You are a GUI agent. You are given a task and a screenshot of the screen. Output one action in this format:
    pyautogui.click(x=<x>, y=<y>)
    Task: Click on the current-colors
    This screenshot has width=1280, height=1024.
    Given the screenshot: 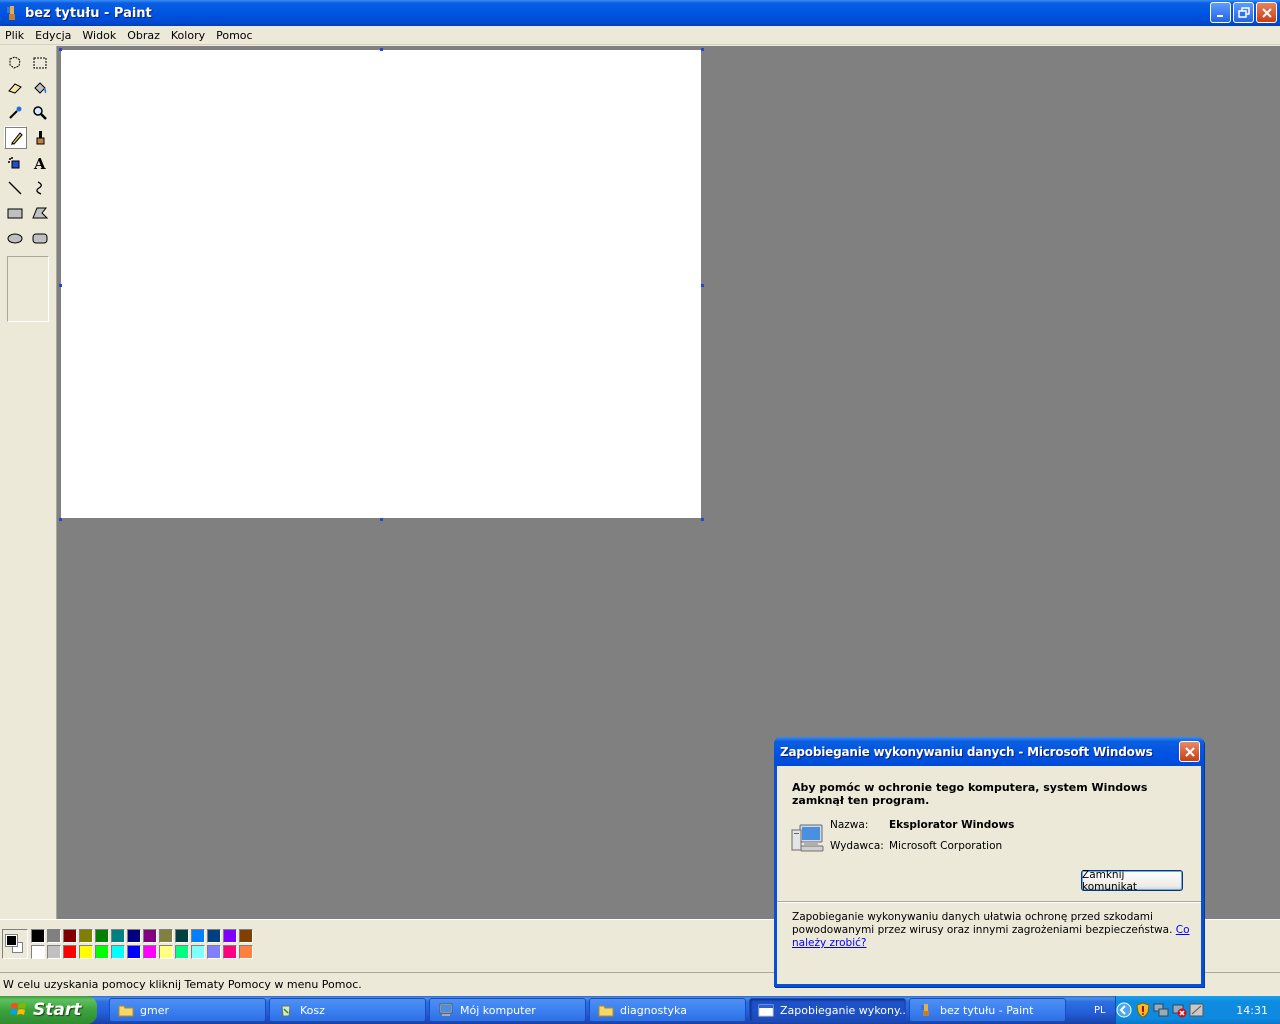 What is the action you would take?
    pyautogui.click(x=15, y=944)
    